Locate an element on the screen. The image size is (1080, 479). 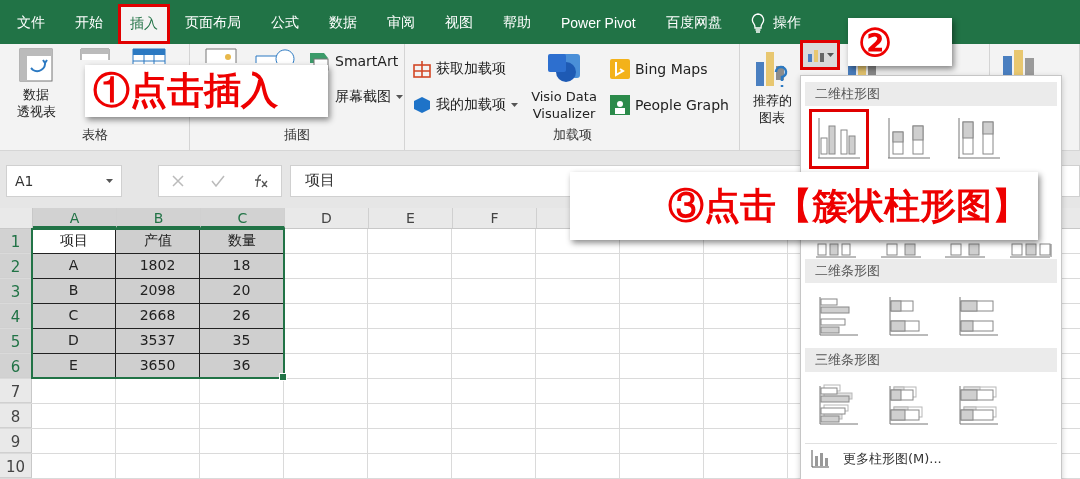
section-header: 二维条形图 is located at coordinates (931, 271).